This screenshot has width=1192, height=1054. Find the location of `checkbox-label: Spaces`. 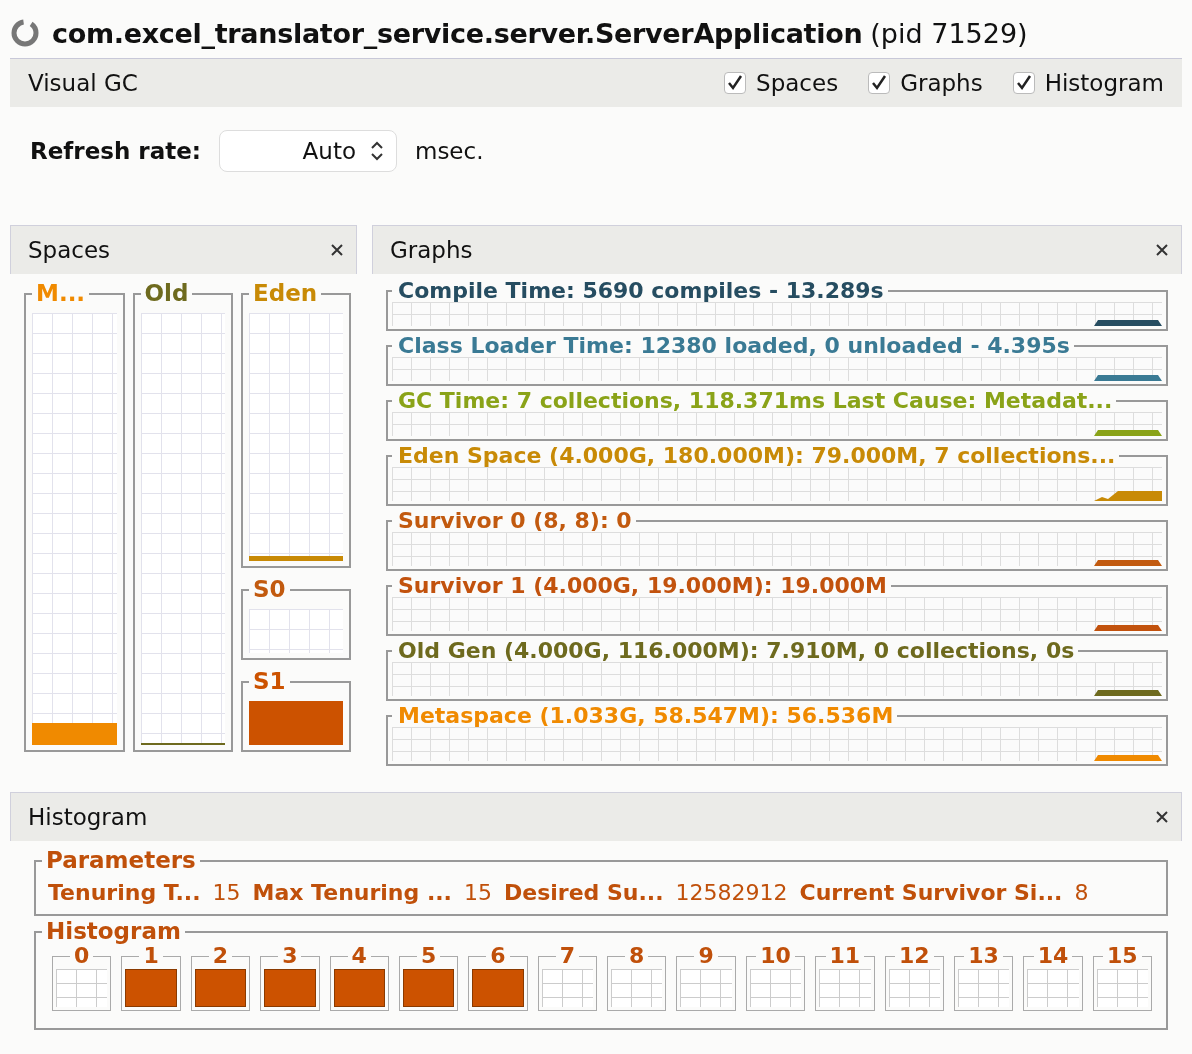

checkbox-label: Spaces is located at coordinates (797, 83).